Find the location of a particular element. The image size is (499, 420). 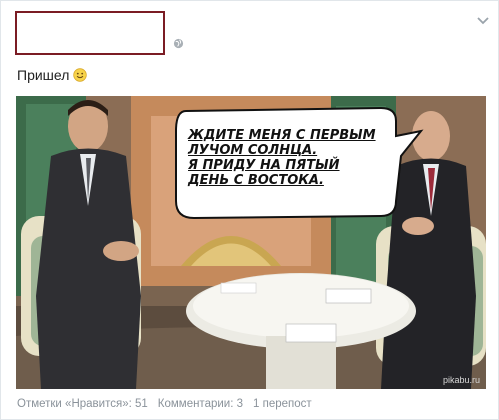

speech-line-3: Я ПРИДУ НА ПЯТЫЙ is located at coordinates (264, 165).